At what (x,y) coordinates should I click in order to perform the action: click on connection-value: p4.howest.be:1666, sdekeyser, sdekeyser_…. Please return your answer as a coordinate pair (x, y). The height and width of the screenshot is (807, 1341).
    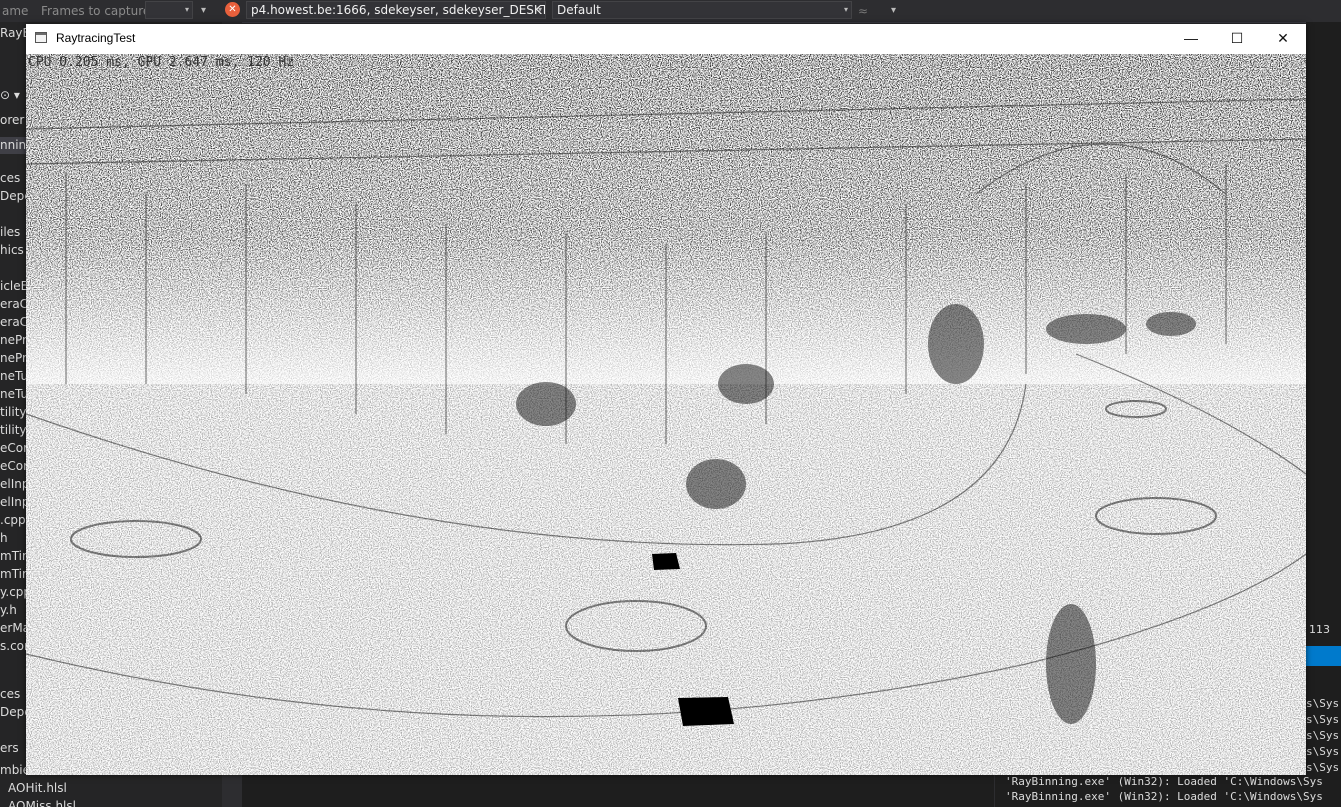
    Looking at the image, I should click on (398, 10).